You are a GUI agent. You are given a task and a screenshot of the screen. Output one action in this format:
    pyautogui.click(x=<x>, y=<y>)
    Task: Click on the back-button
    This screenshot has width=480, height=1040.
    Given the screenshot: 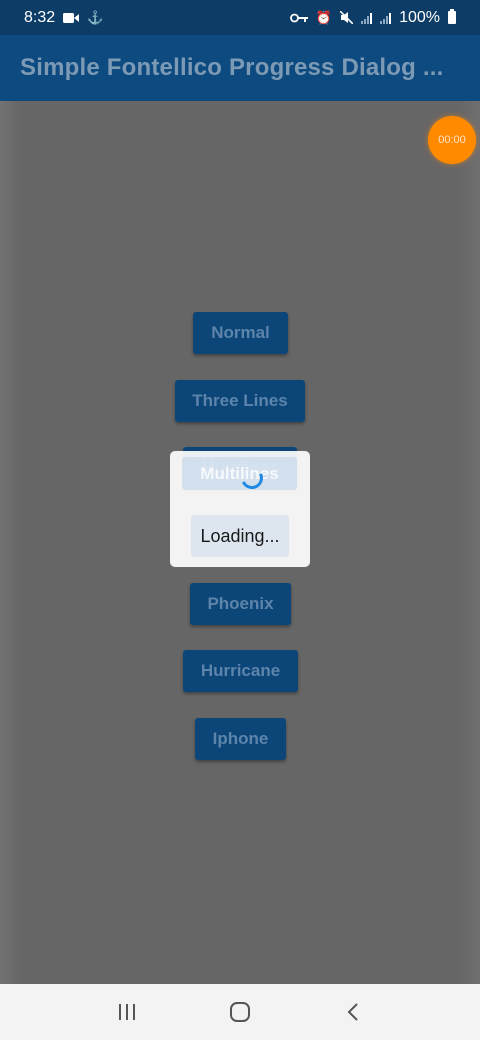 What is the action you would take?
    pyautogui.click(x=353, y=1012)
    